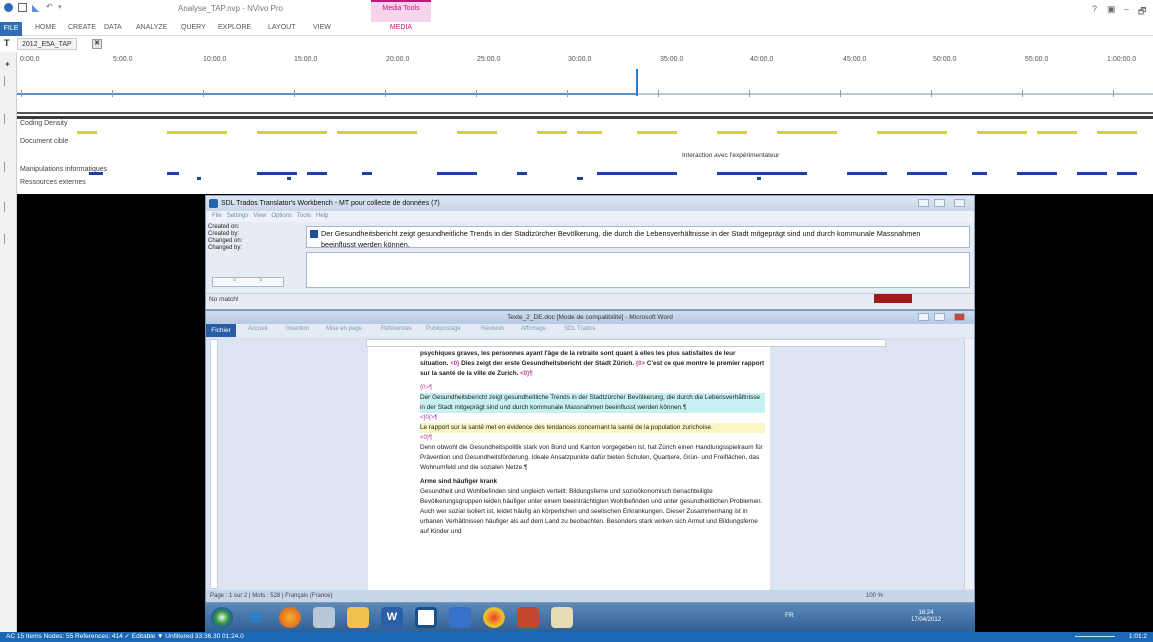 The width and height of the screenshot is (1153, 642). What do you see at coordinates (7, 43) in the screenshot?
I see `text-tool-icon: T` at bounding box center [7, 43].